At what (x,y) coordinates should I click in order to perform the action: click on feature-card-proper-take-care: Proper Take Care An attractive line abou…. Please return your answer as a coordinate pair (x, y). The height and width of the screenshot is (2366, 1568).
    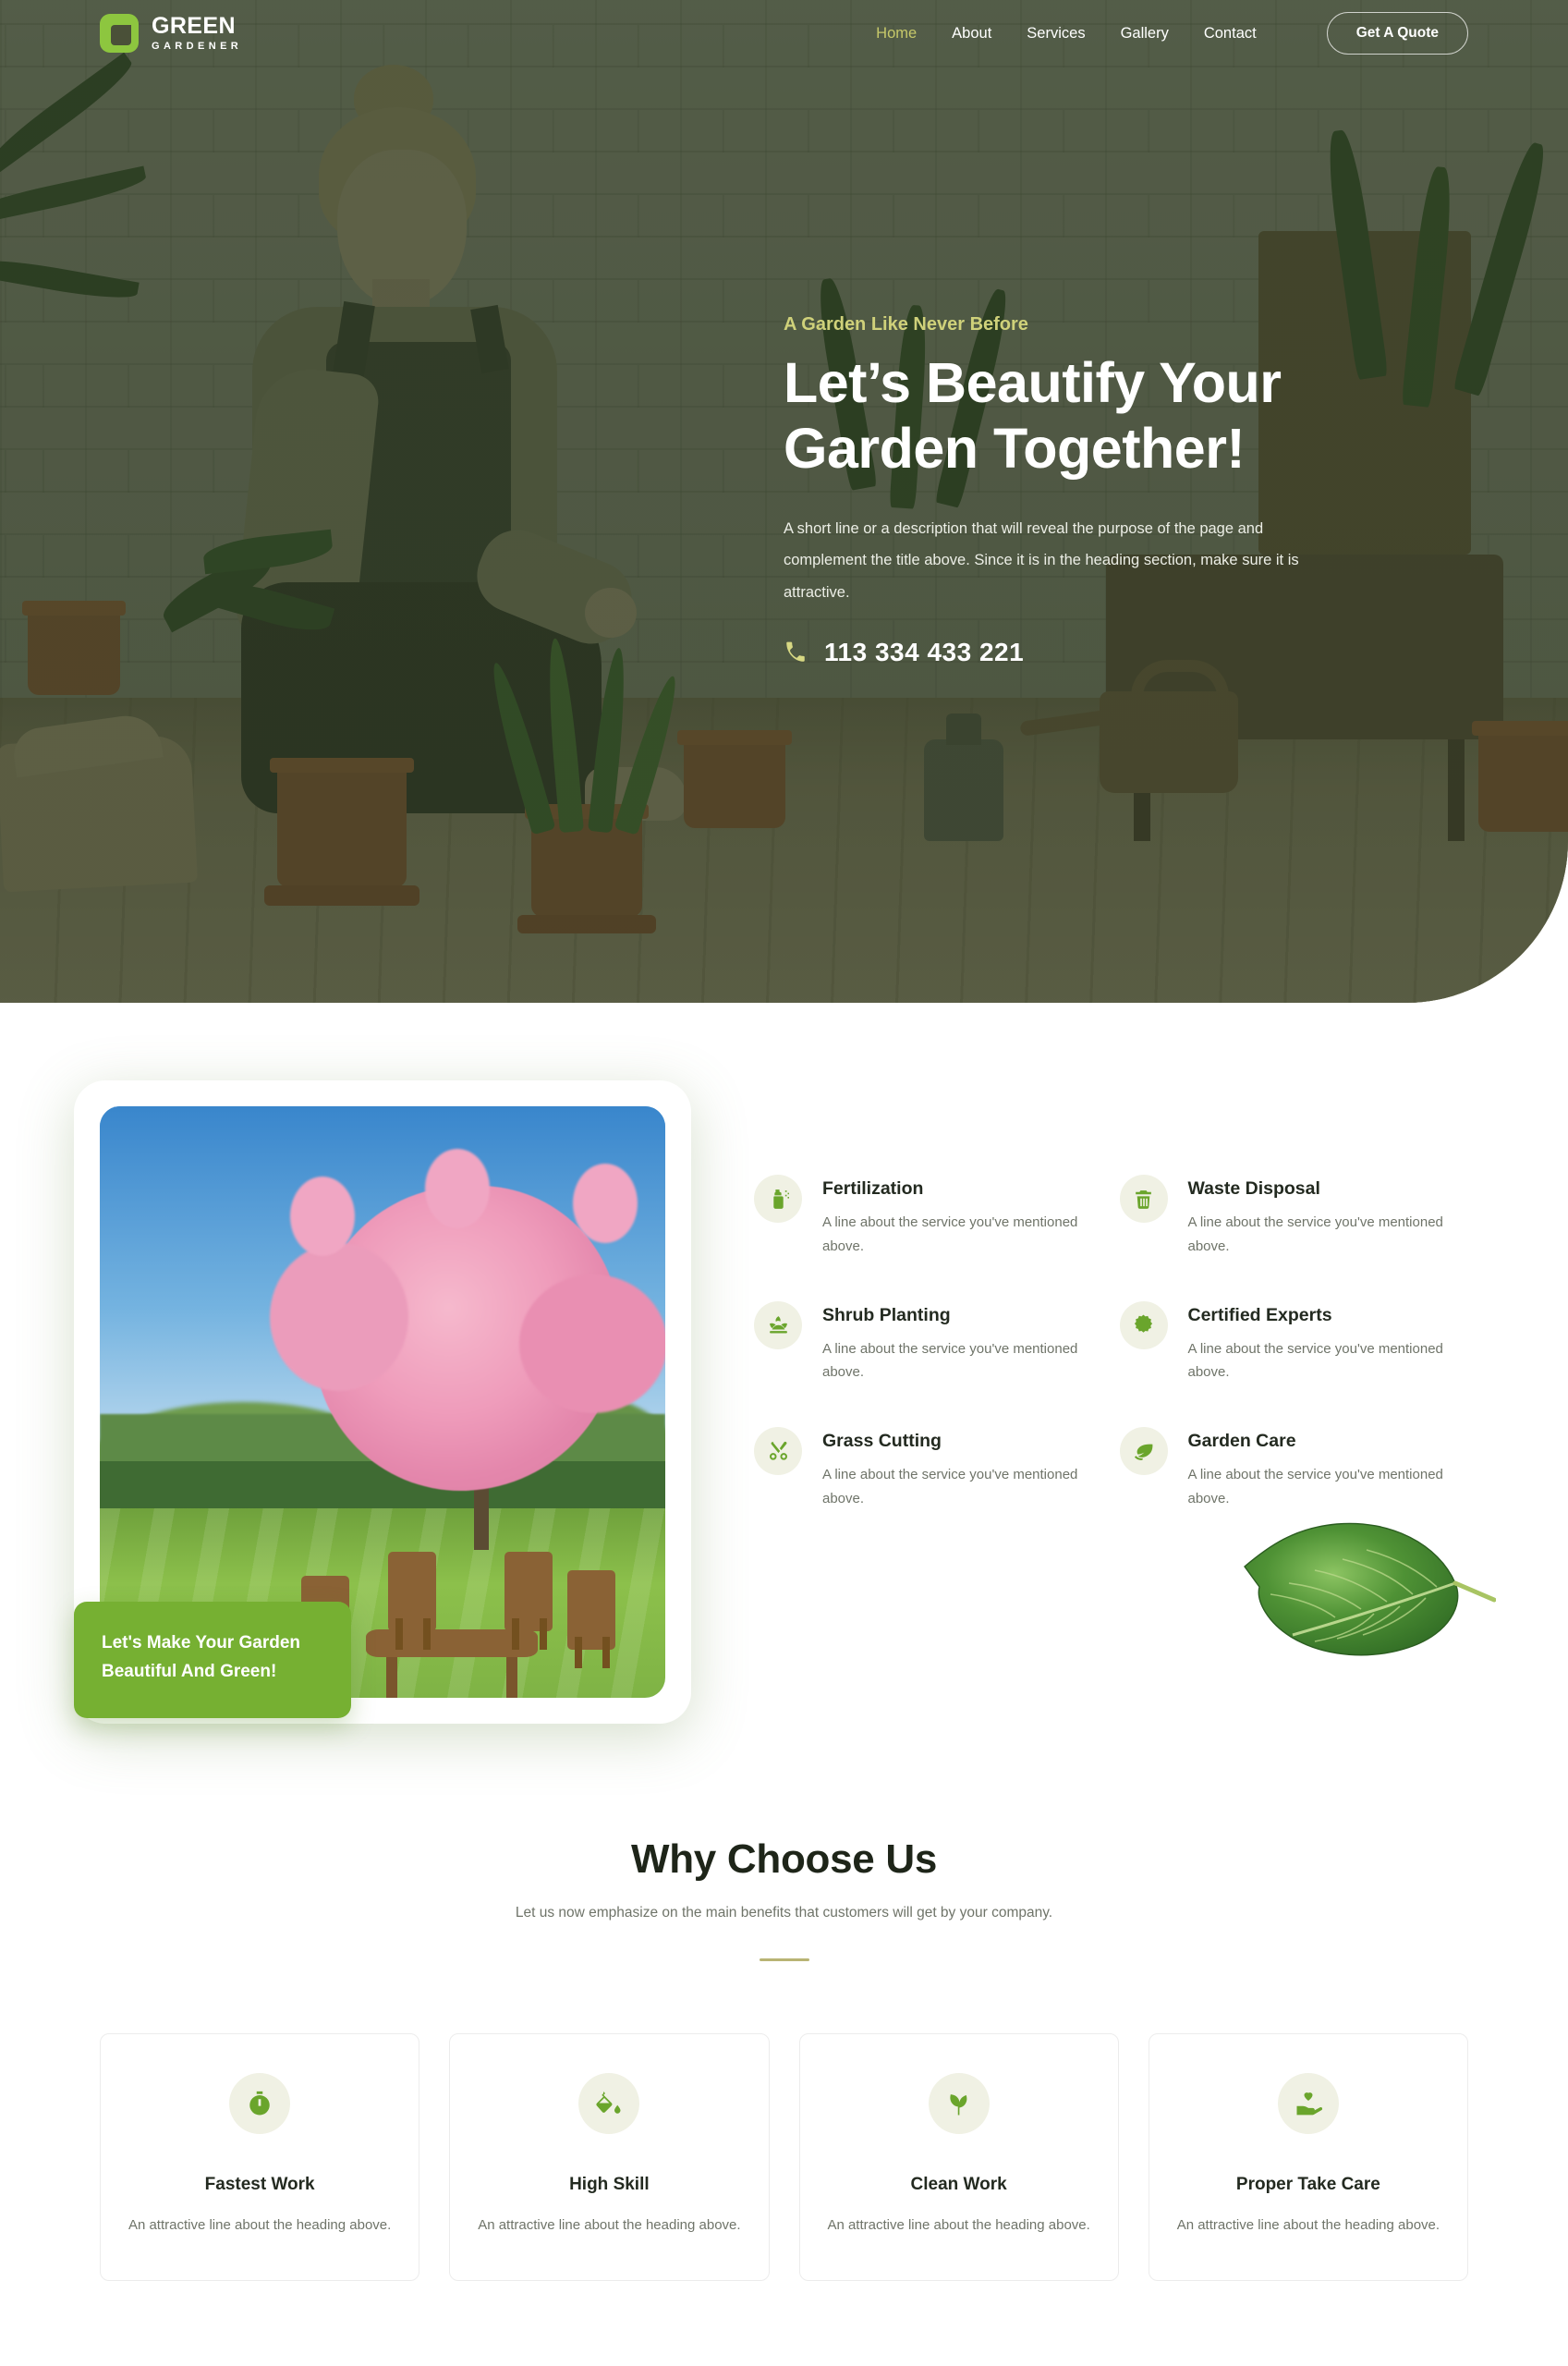
    Looking at the image, I should click on (1308, 2157).